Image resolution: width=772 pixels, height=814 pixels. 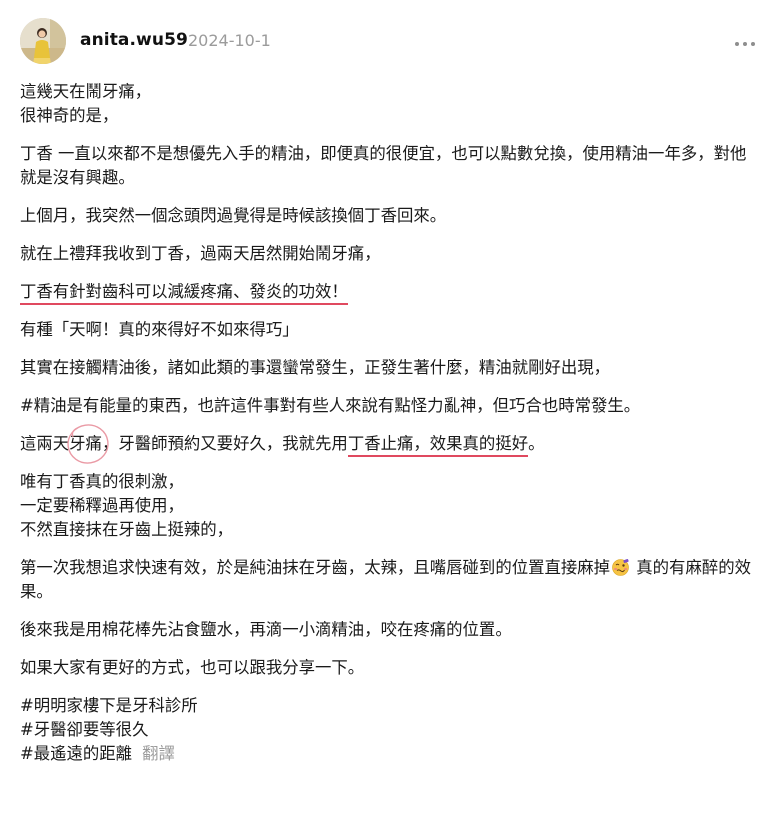 I want to click on paragraph: 其實在接觸精油後，諸如此類的事還蠻常發生，正發生著什麼，精油就剛好出現，, so click(x=315, y=367).